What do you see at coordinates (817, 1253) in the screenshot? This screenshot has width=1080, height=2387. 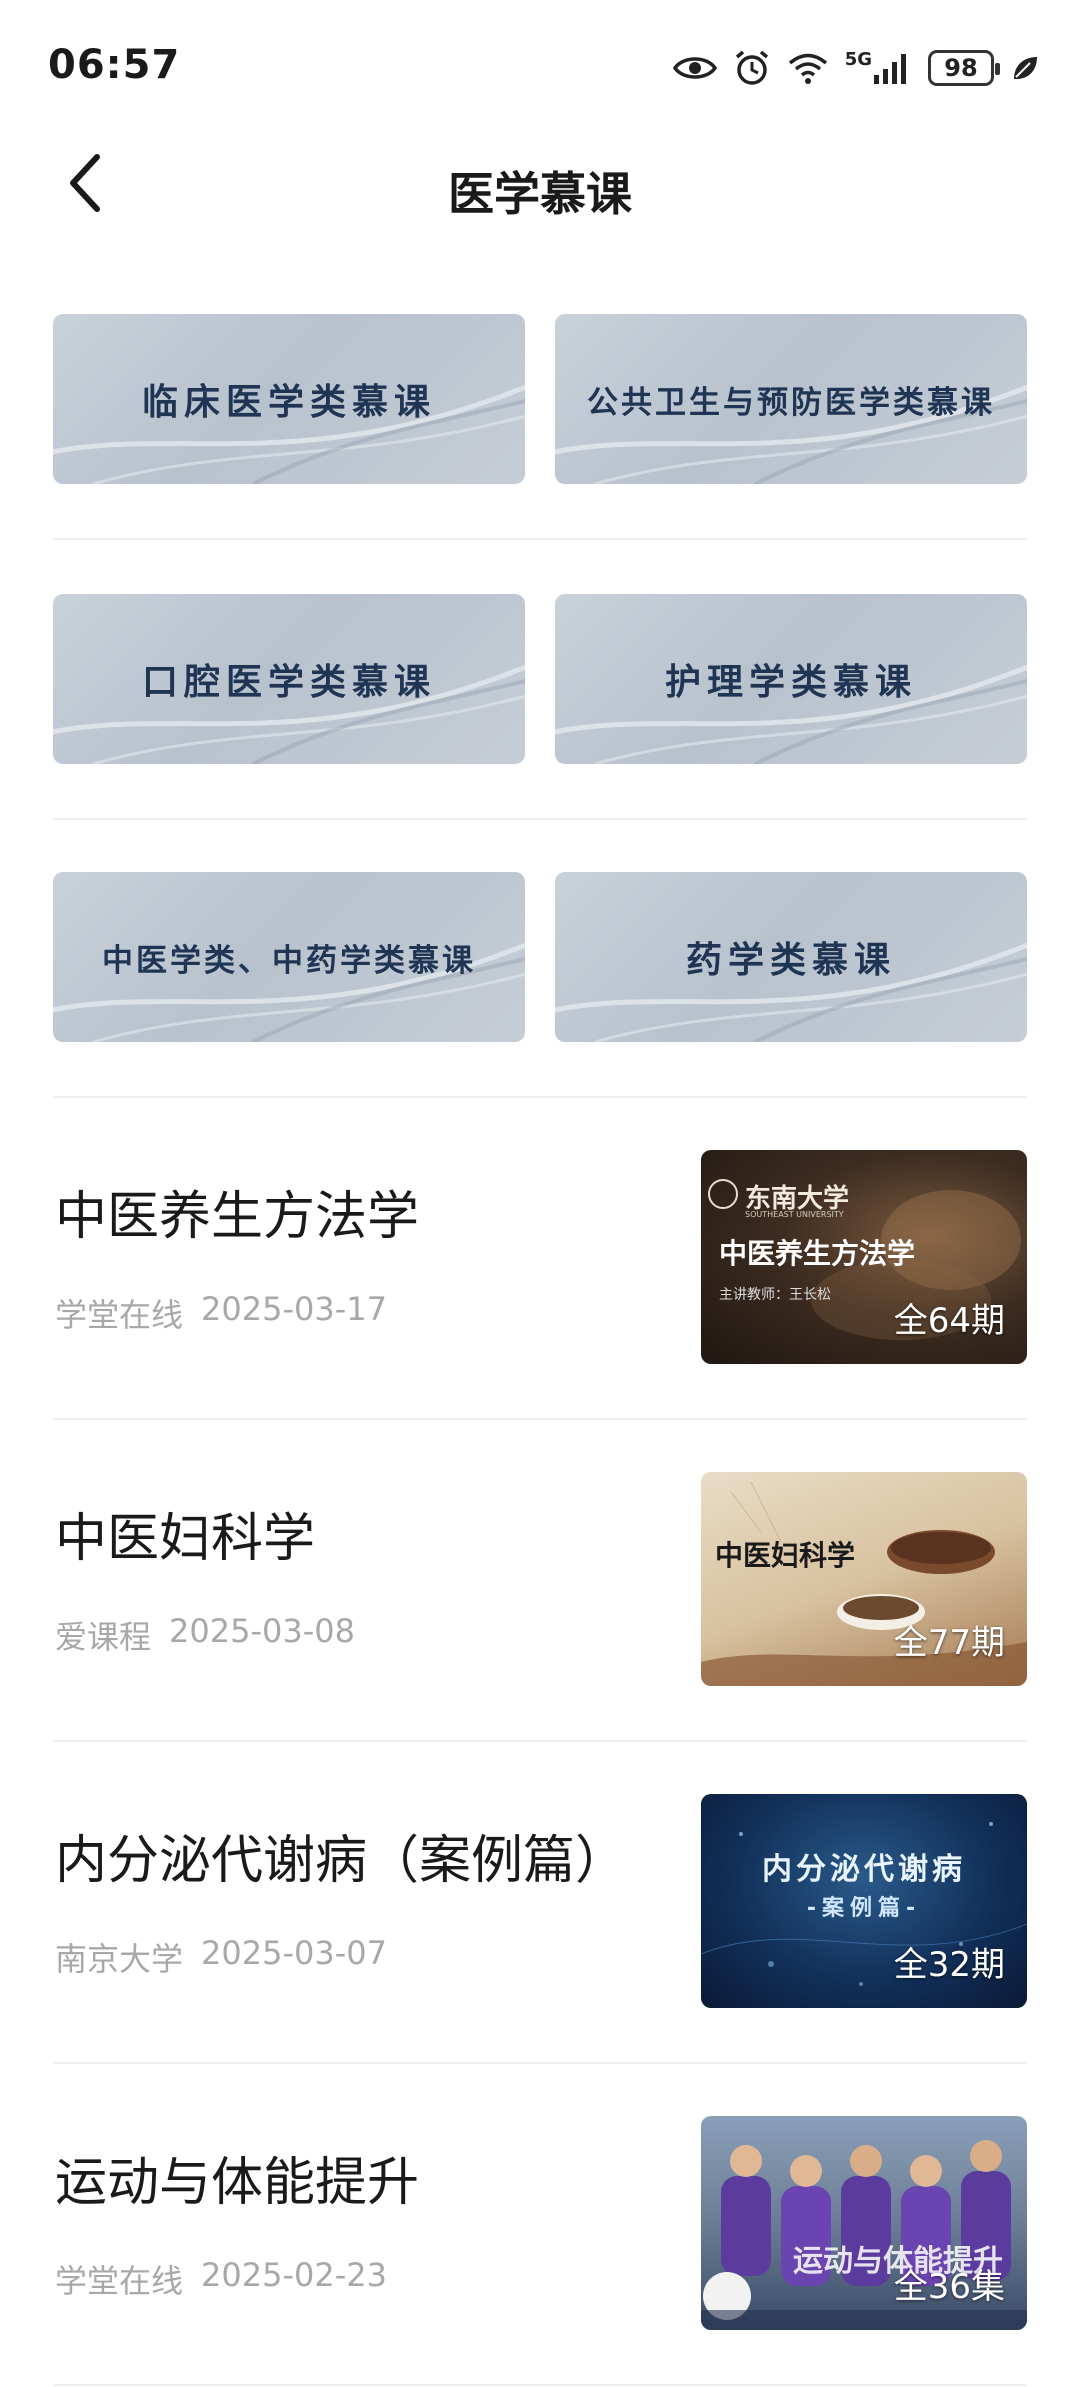 I see `thumb-title: 中医养生方法学` at bounding box center [817, 1253].